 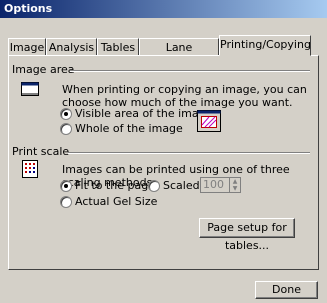 I want to click on tab-lane-selection: Lane Selection, so click(x=179, y=54).